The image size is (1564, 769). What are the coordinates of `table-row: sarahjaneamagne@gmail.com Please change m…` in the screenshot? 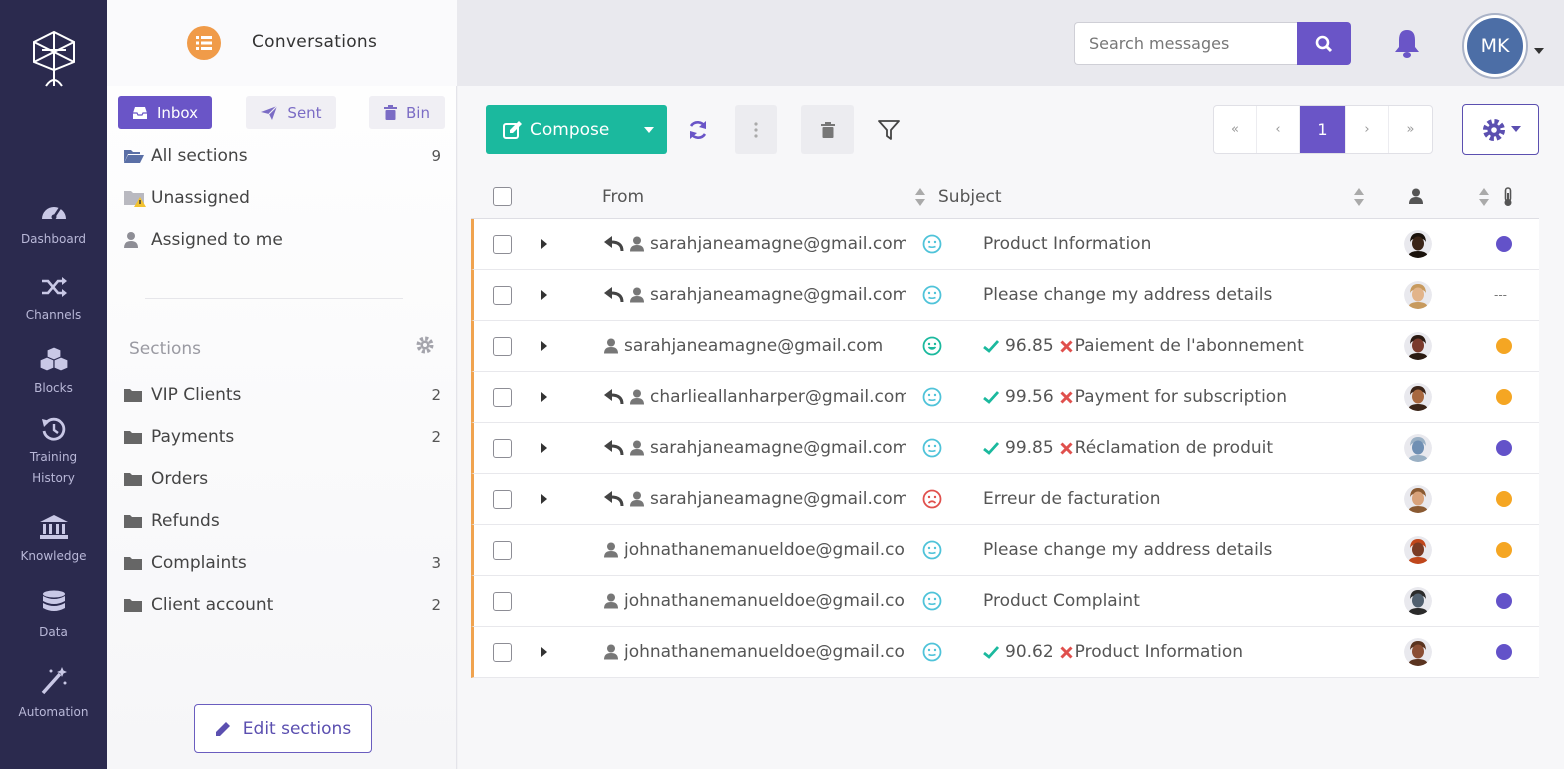 It's located at (1005, 295).